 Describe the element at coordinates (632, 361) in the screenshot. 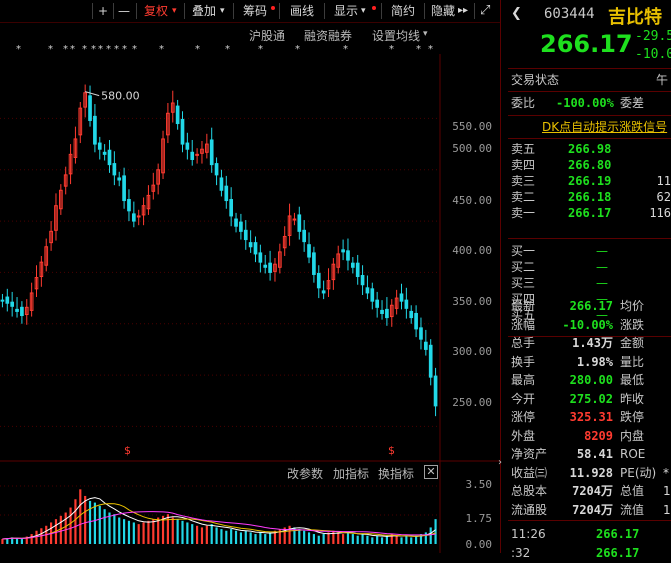

I see `stat-label-2: 量比` at that location.